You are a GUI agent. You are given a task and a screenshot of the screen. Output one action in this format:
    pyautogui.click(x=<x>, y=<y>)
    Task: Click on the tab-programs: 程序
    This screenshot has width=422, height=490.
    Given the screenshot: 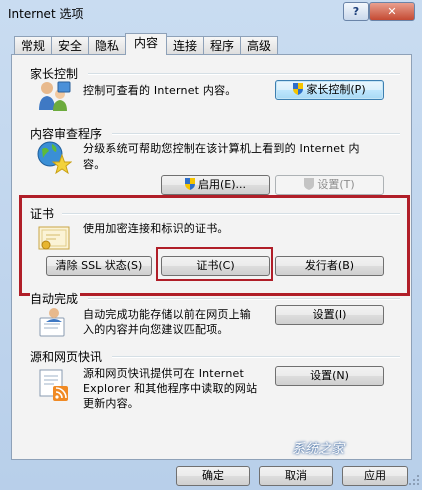 What is the action you would take?
    pyautogui.click(x=222, y=45)
    